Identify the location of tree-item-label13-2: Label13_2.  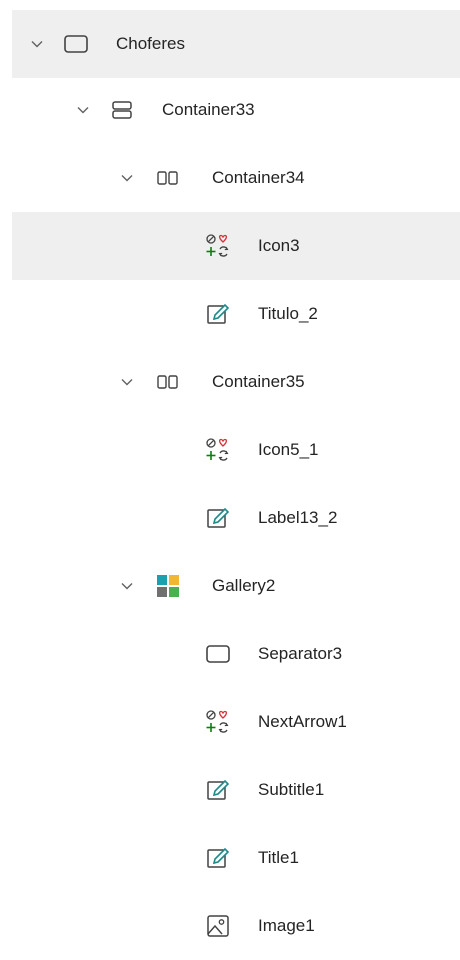
(236, 518).